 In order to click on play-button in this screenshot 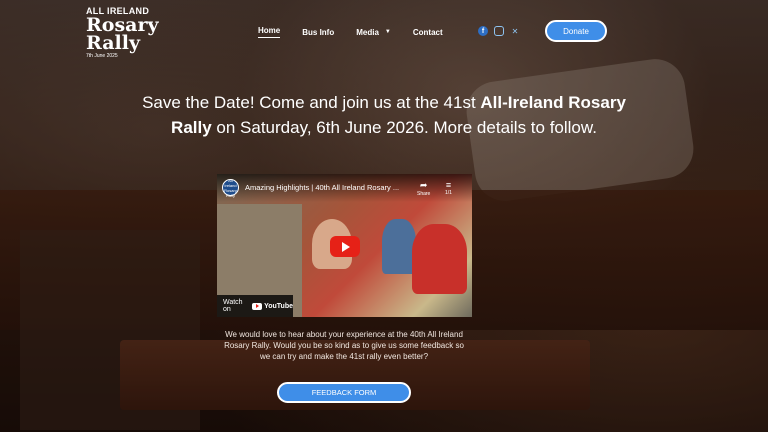, I will do `click(345, 246)`.